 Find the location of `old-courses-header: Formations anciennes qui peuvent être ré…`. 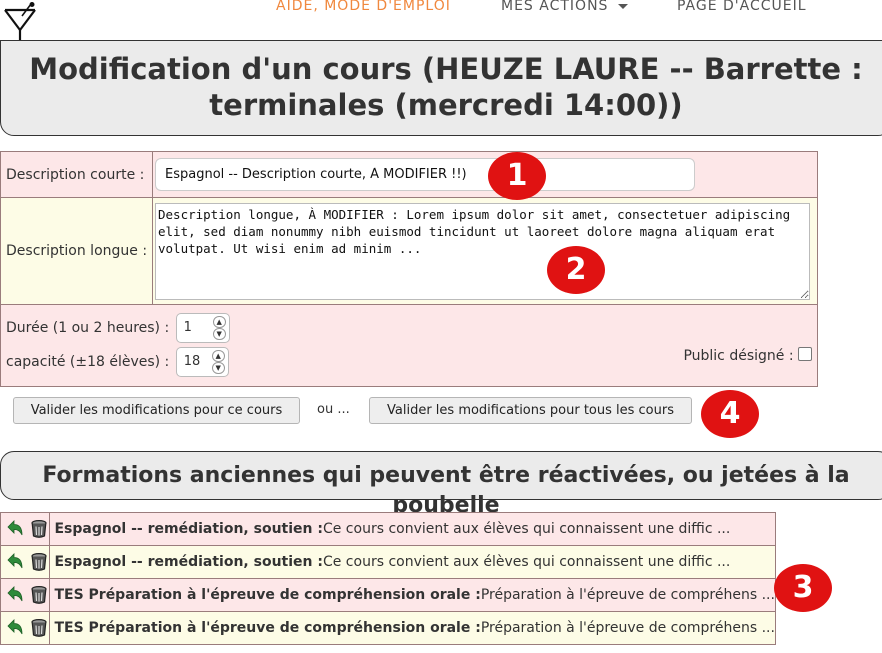

old-courses-header: Formations anciennes qui peuvent être ré… is located at coordinates (441, 484).